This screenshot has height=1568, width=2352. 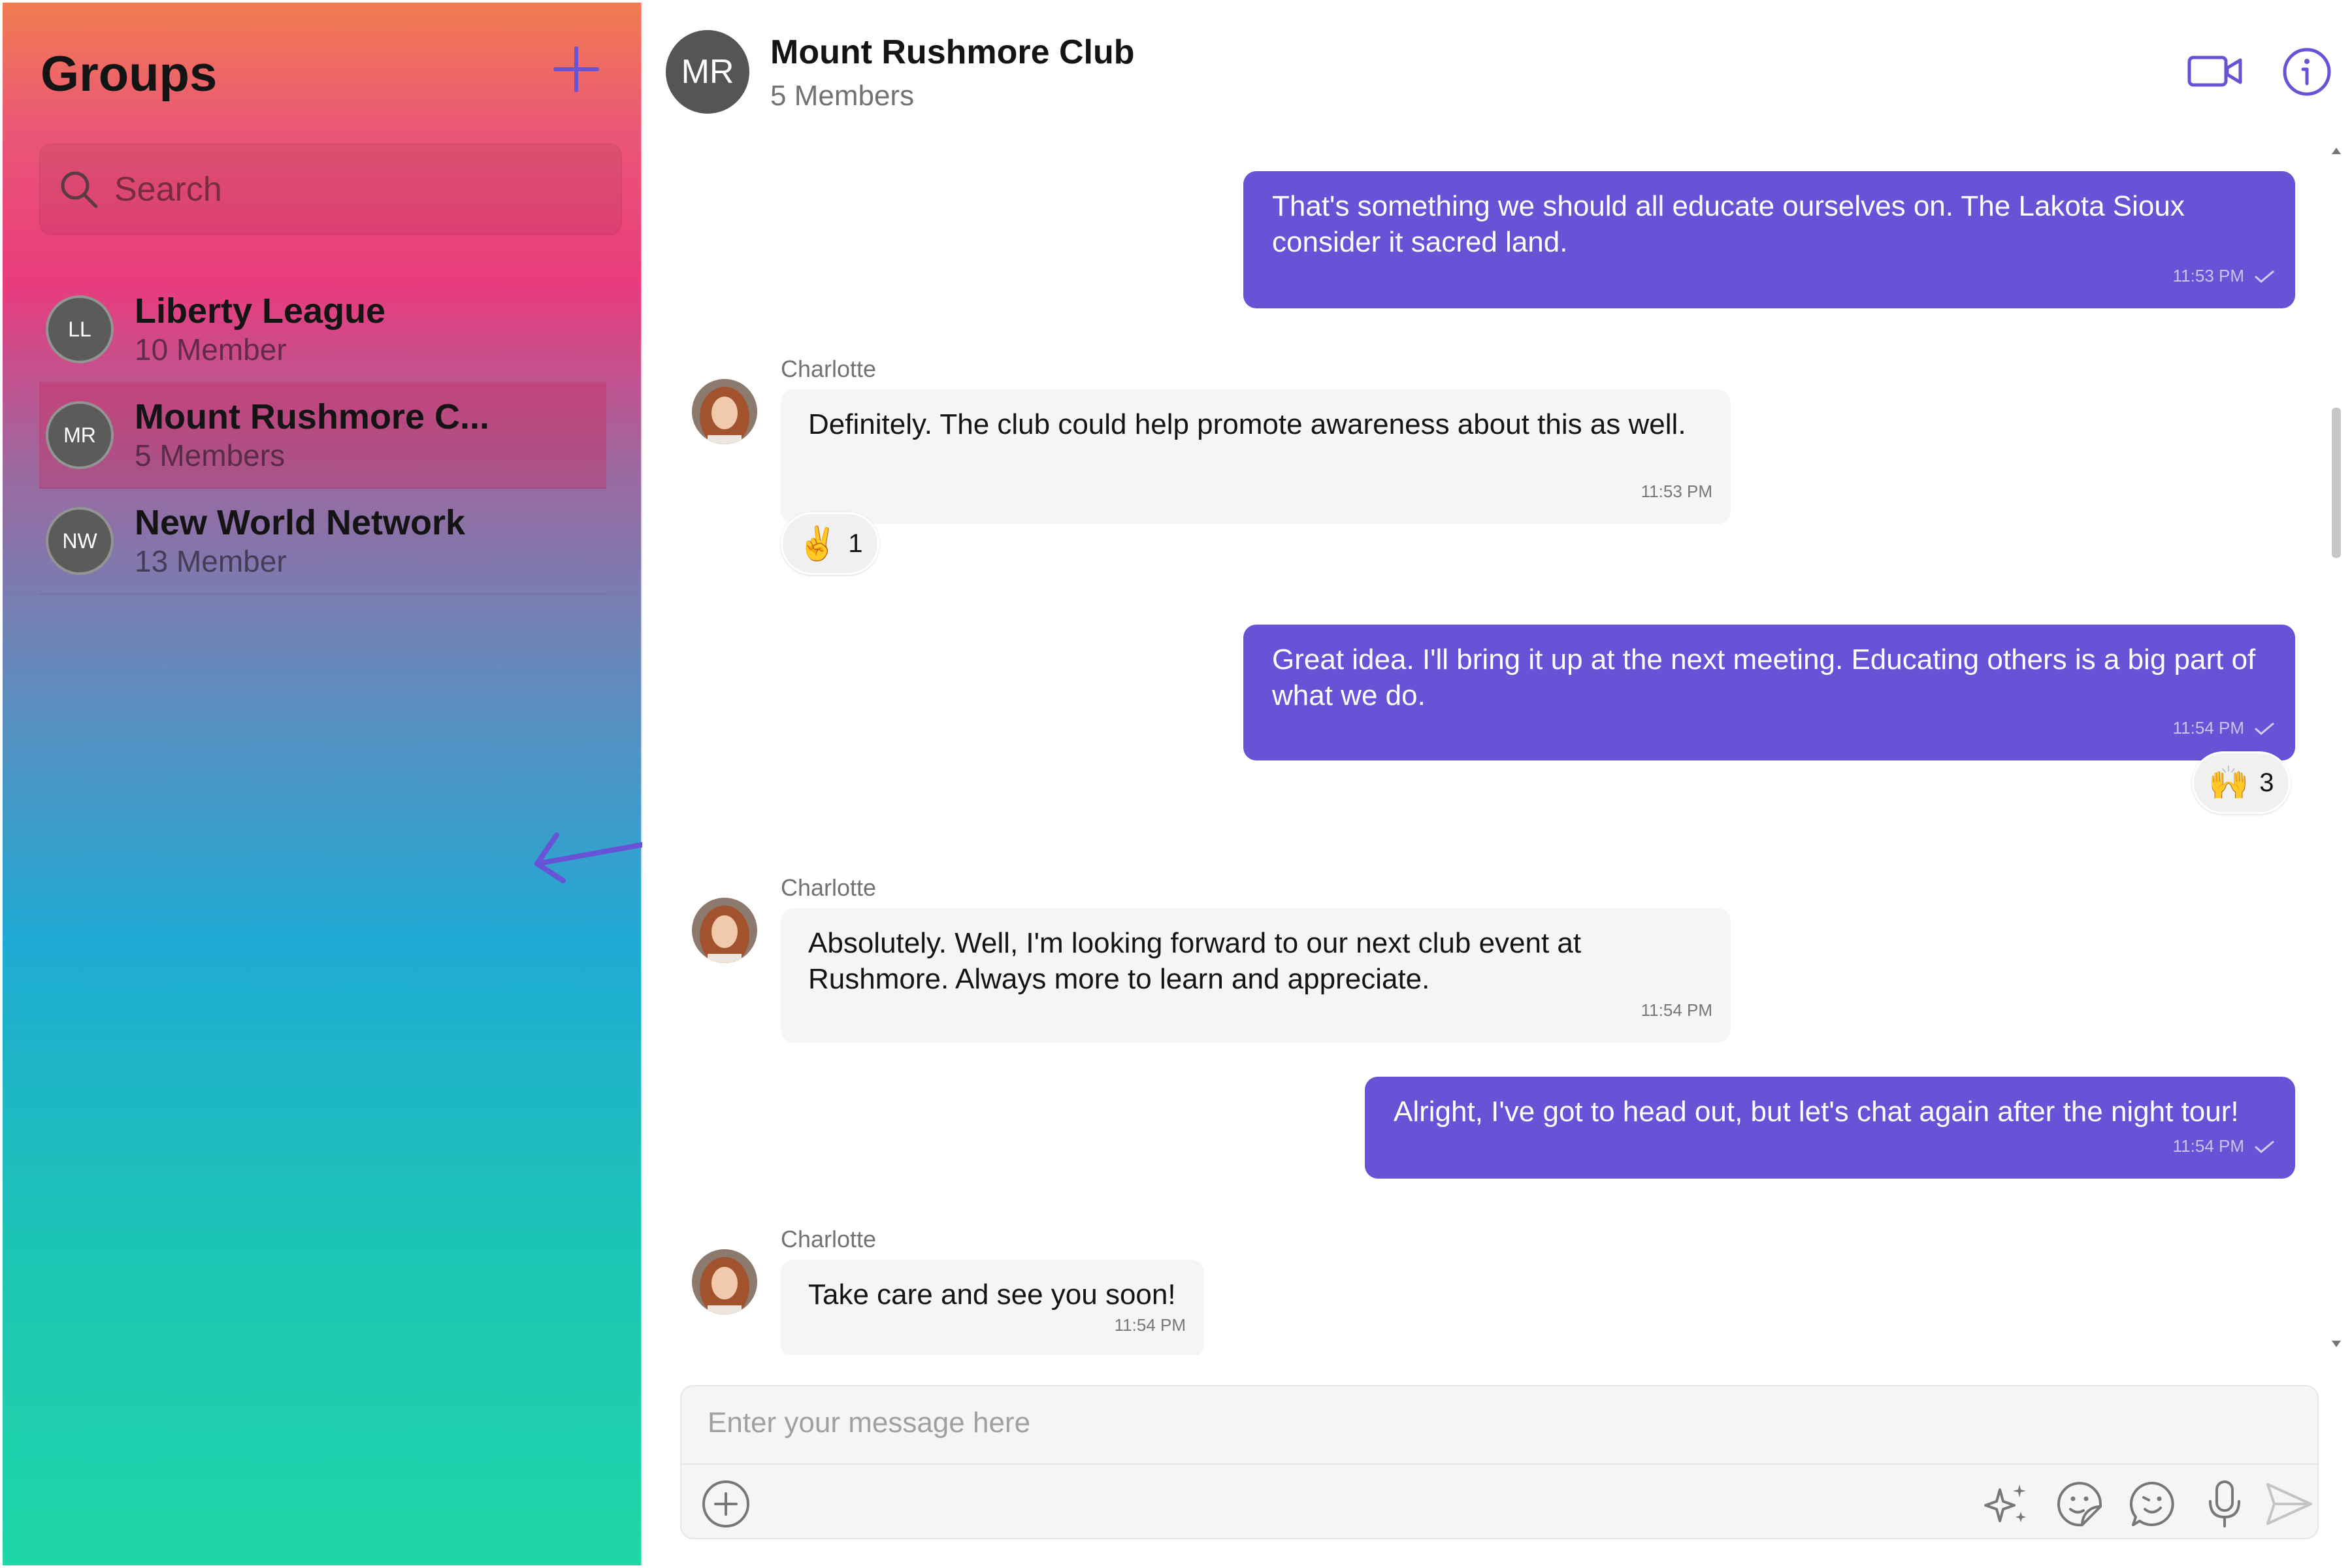 I want to click on attach-plus-icon, so click(x=726, y=1504).